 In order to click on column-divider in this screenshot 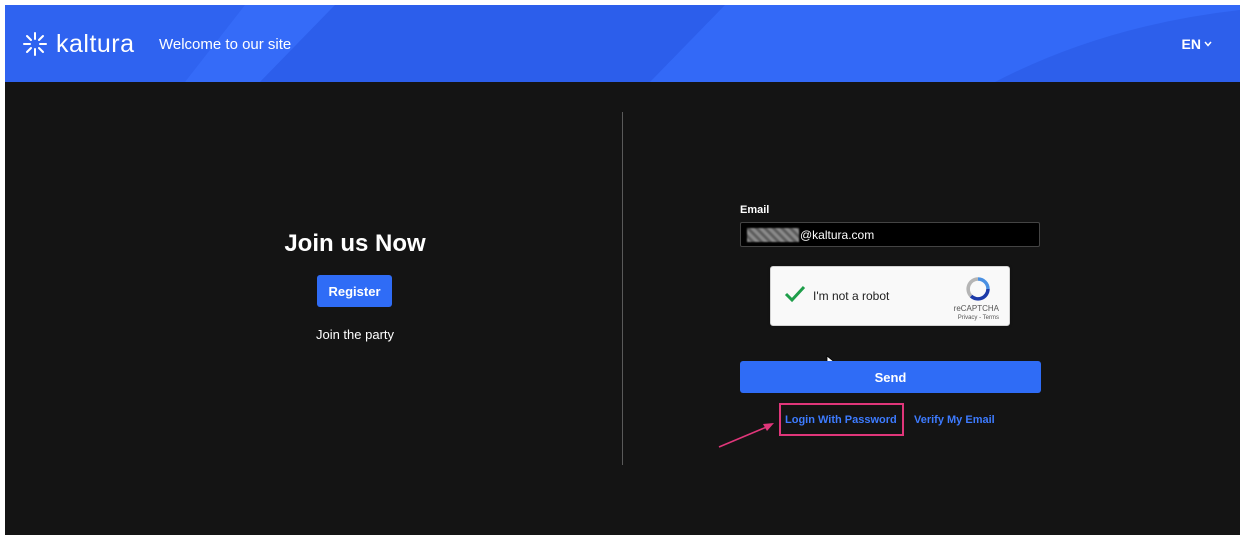, I will do `click(622, 288)`.